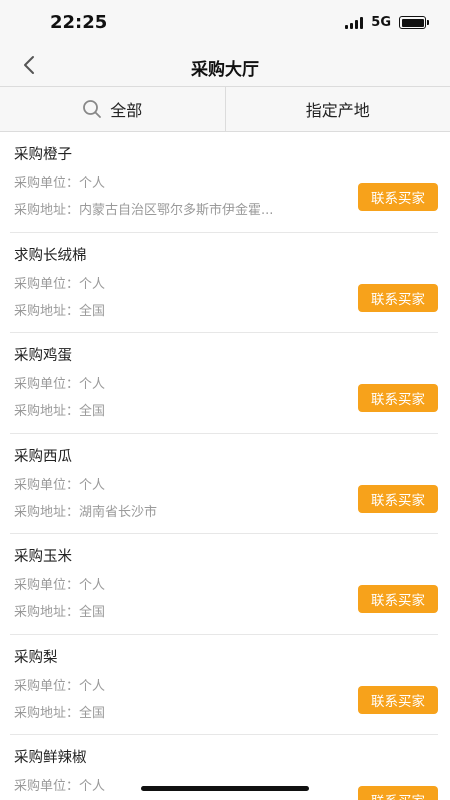  What do you see at coordinates (225, 23) in the screenshot?
I see `status-bar: 22:25 5G` at bounding box center [225, 23].